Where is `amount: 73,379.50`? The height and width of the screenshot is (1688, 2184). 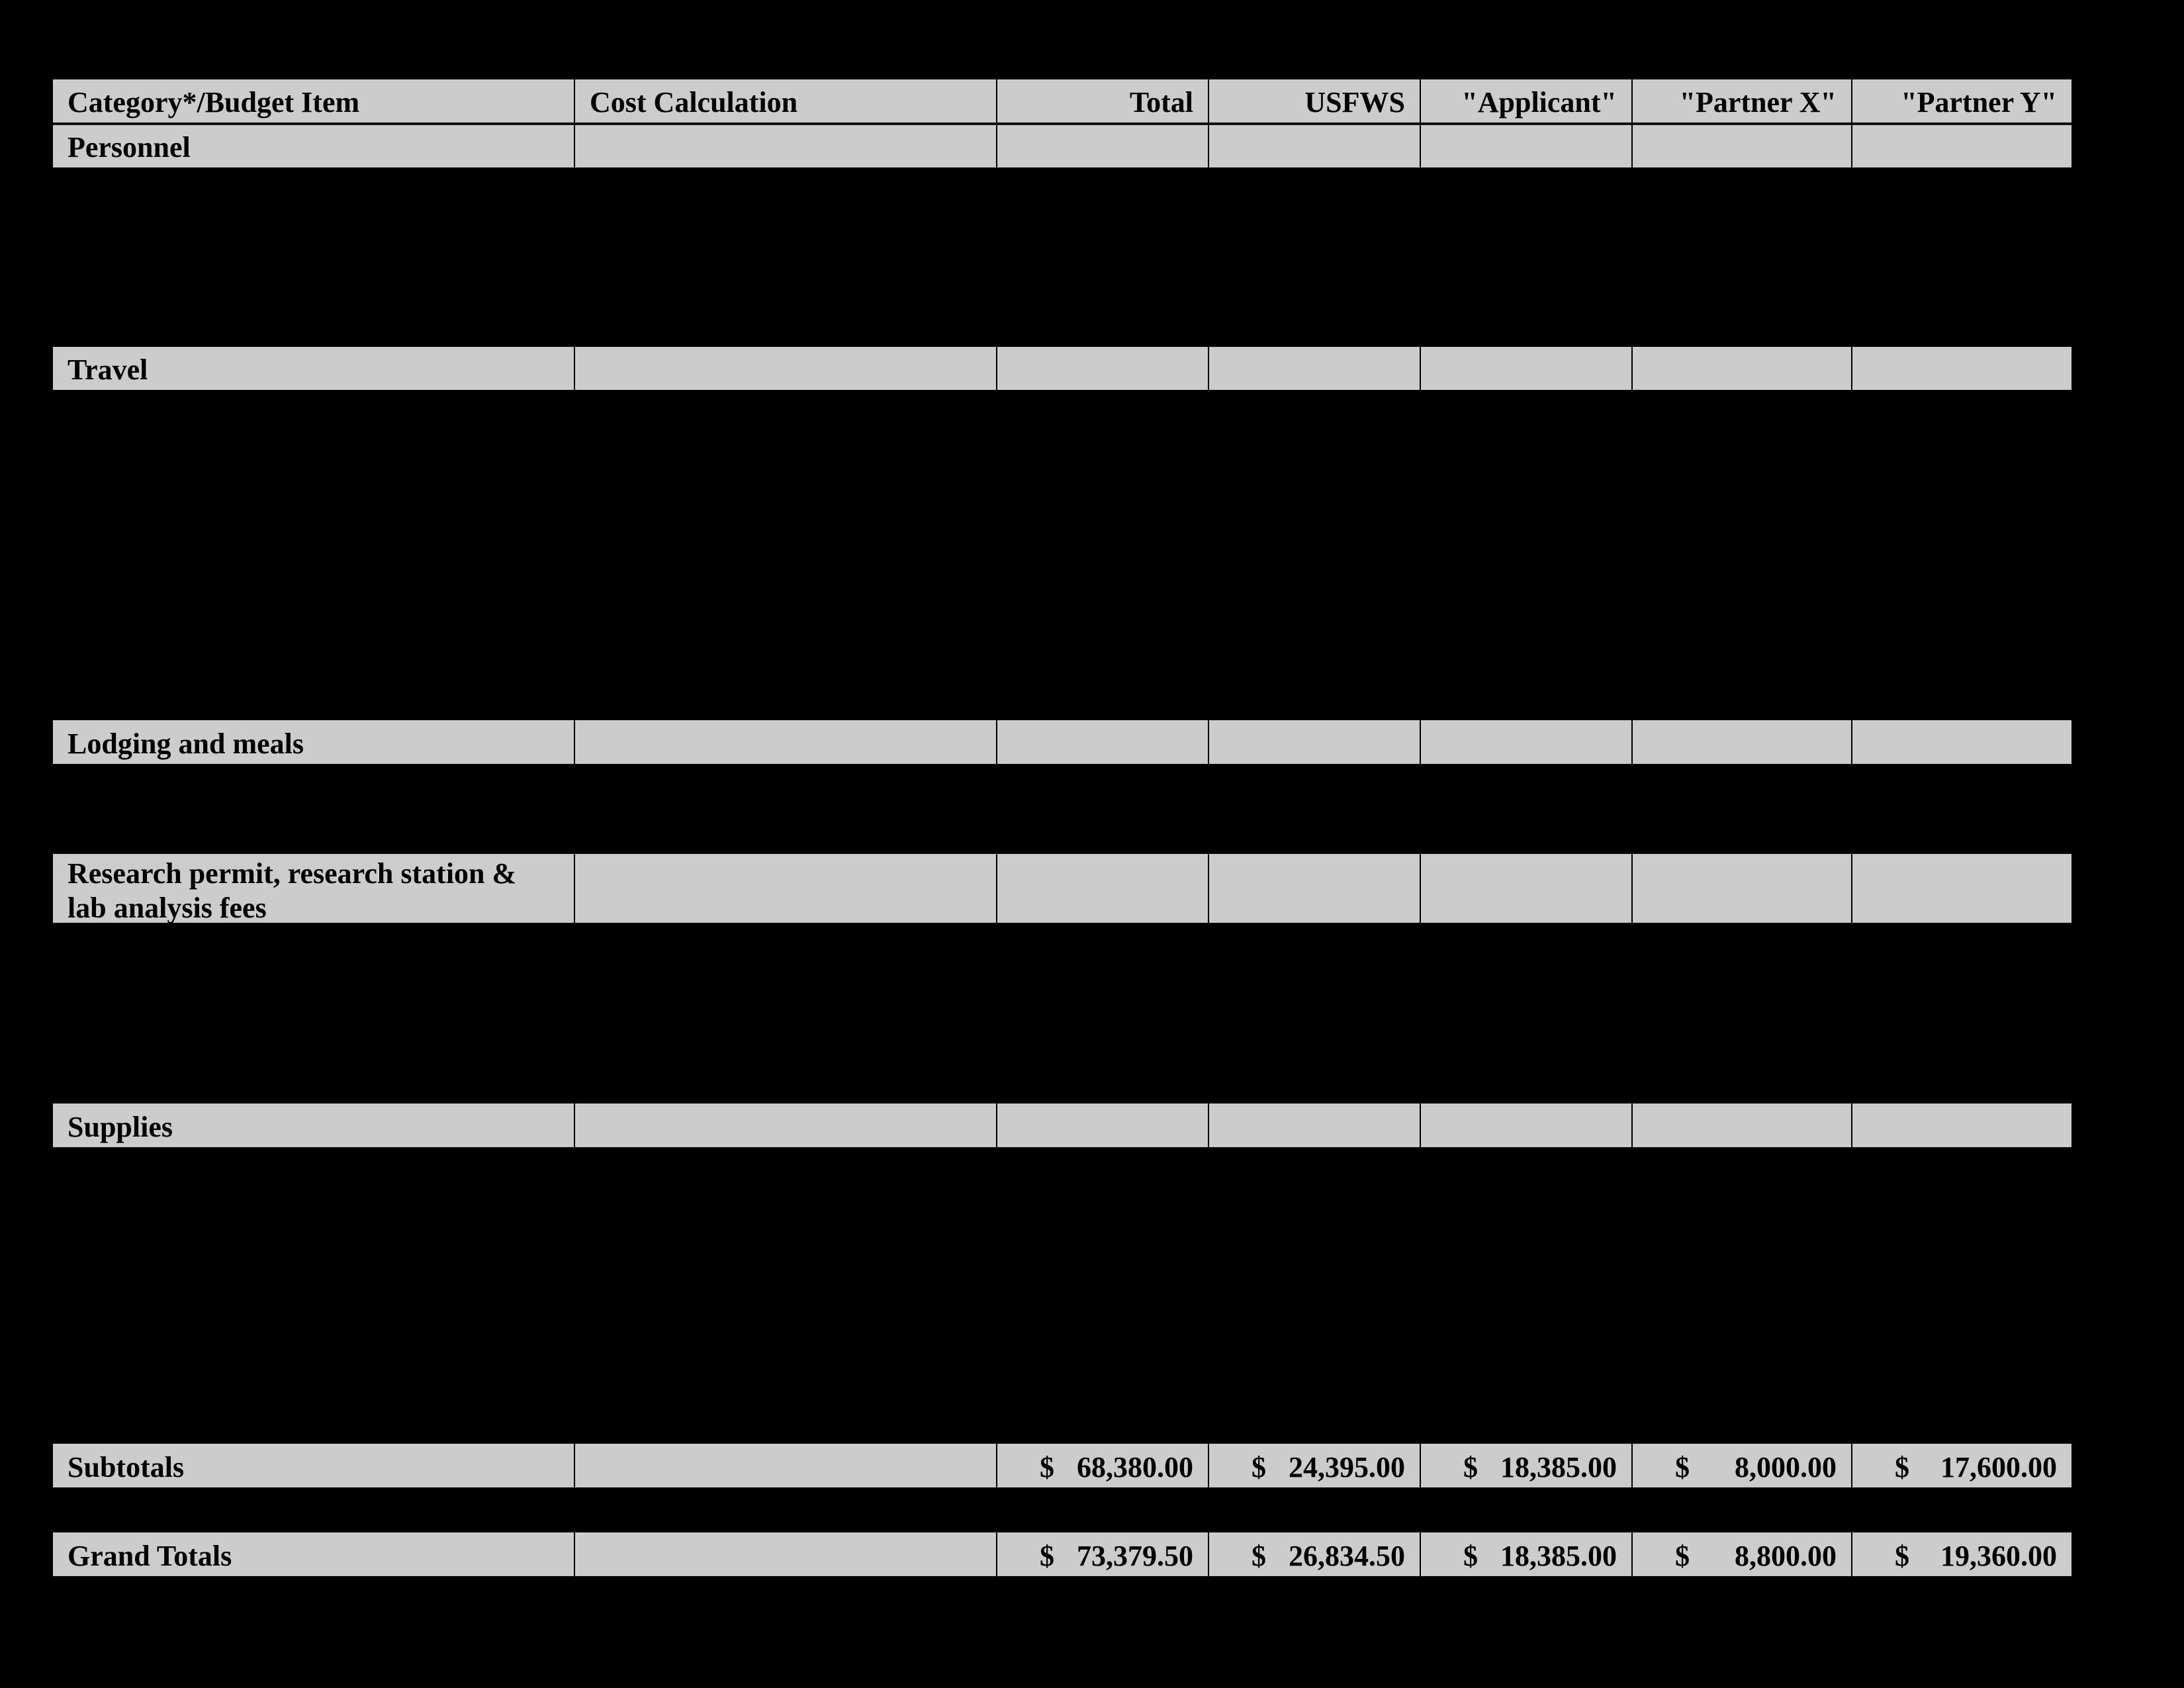
amount: 73,379.50 is located at coordinates (1135, 1556).